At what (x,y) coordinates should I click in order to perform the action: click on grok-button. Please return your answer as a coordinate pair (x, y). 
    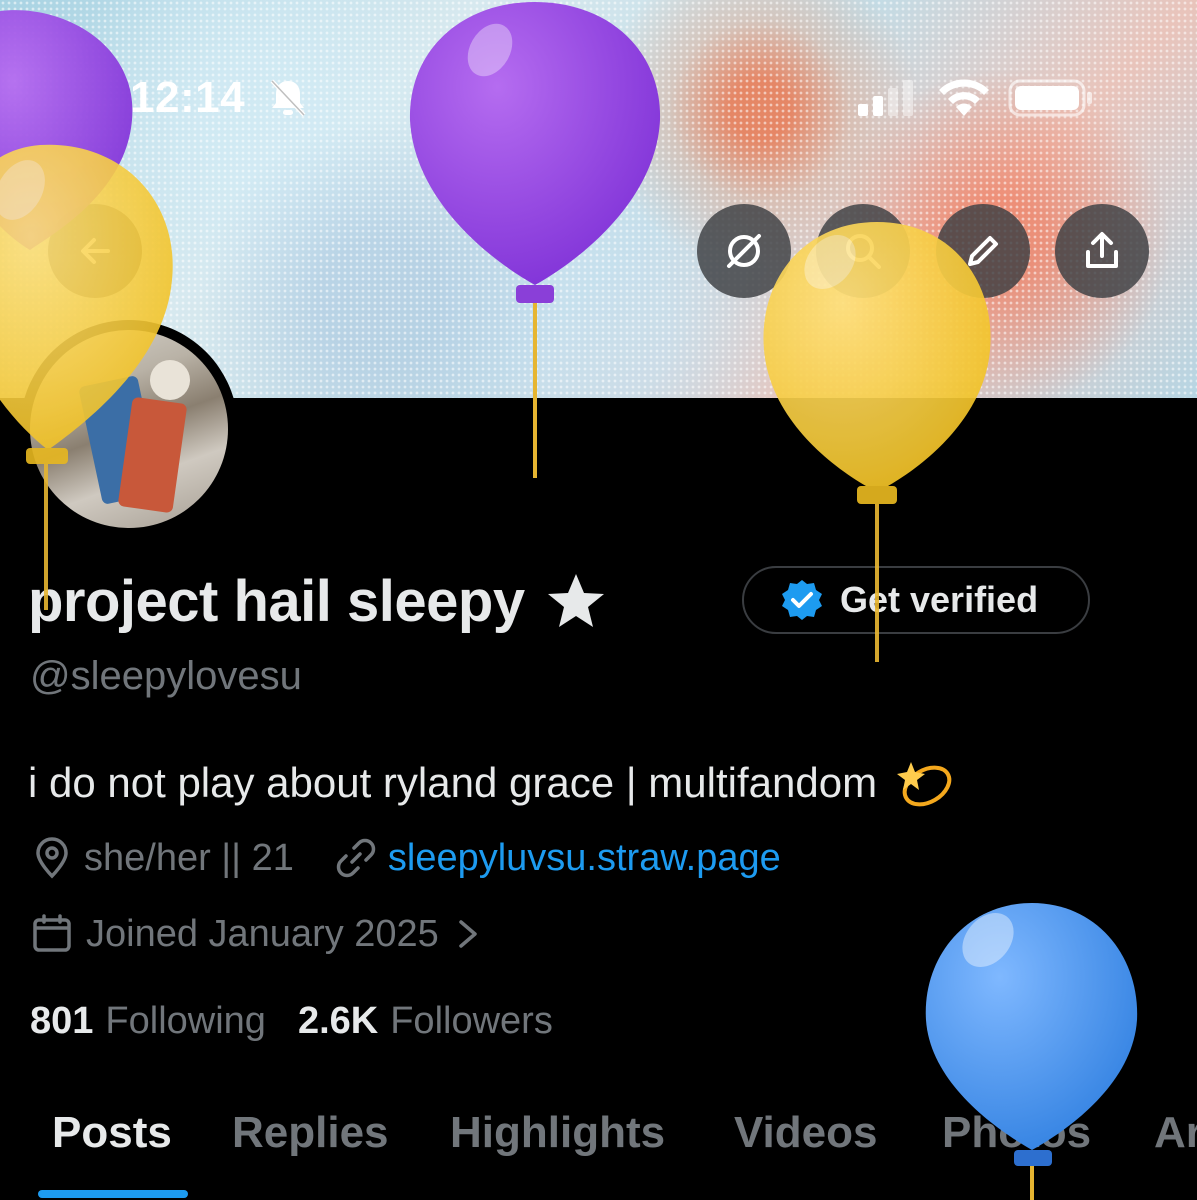
    Looking at the image, I should click on (744, 251).